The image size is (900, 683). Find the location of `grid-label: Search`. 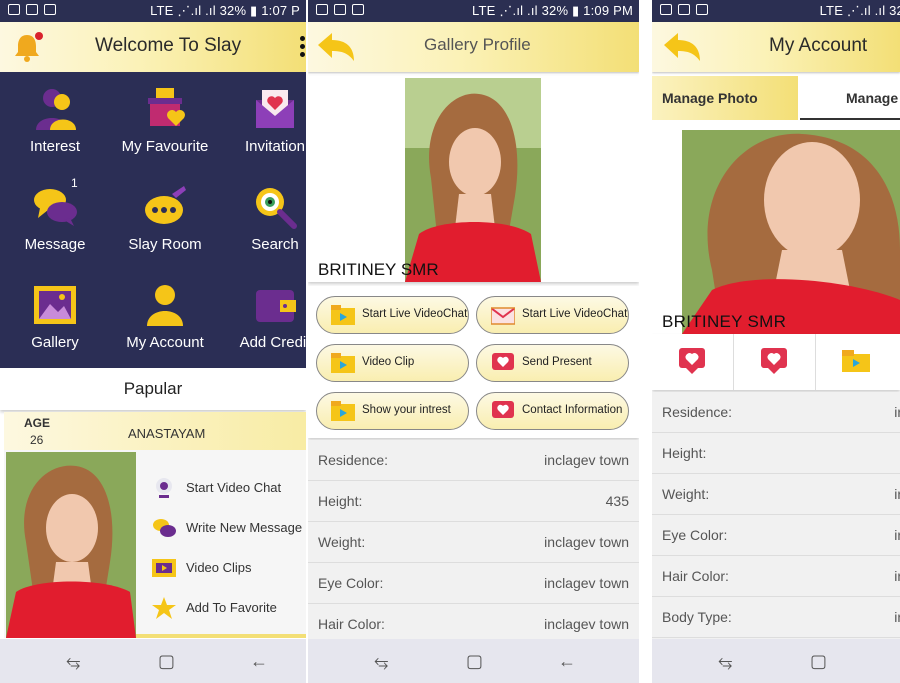

grid-label: Search is located at coordinates (275, 244).